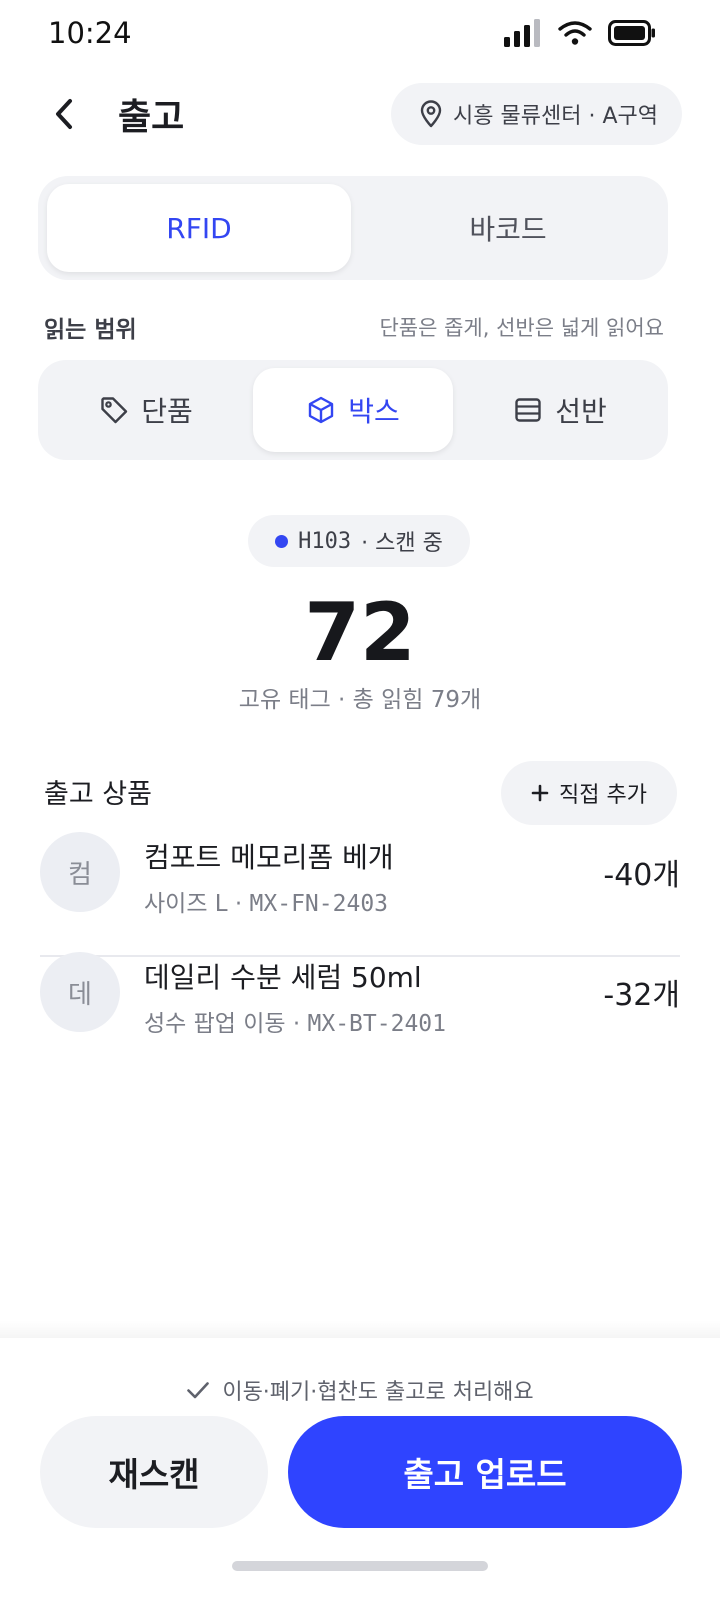  I want to click on range-option-shelf: 선반, so click(560, 410).